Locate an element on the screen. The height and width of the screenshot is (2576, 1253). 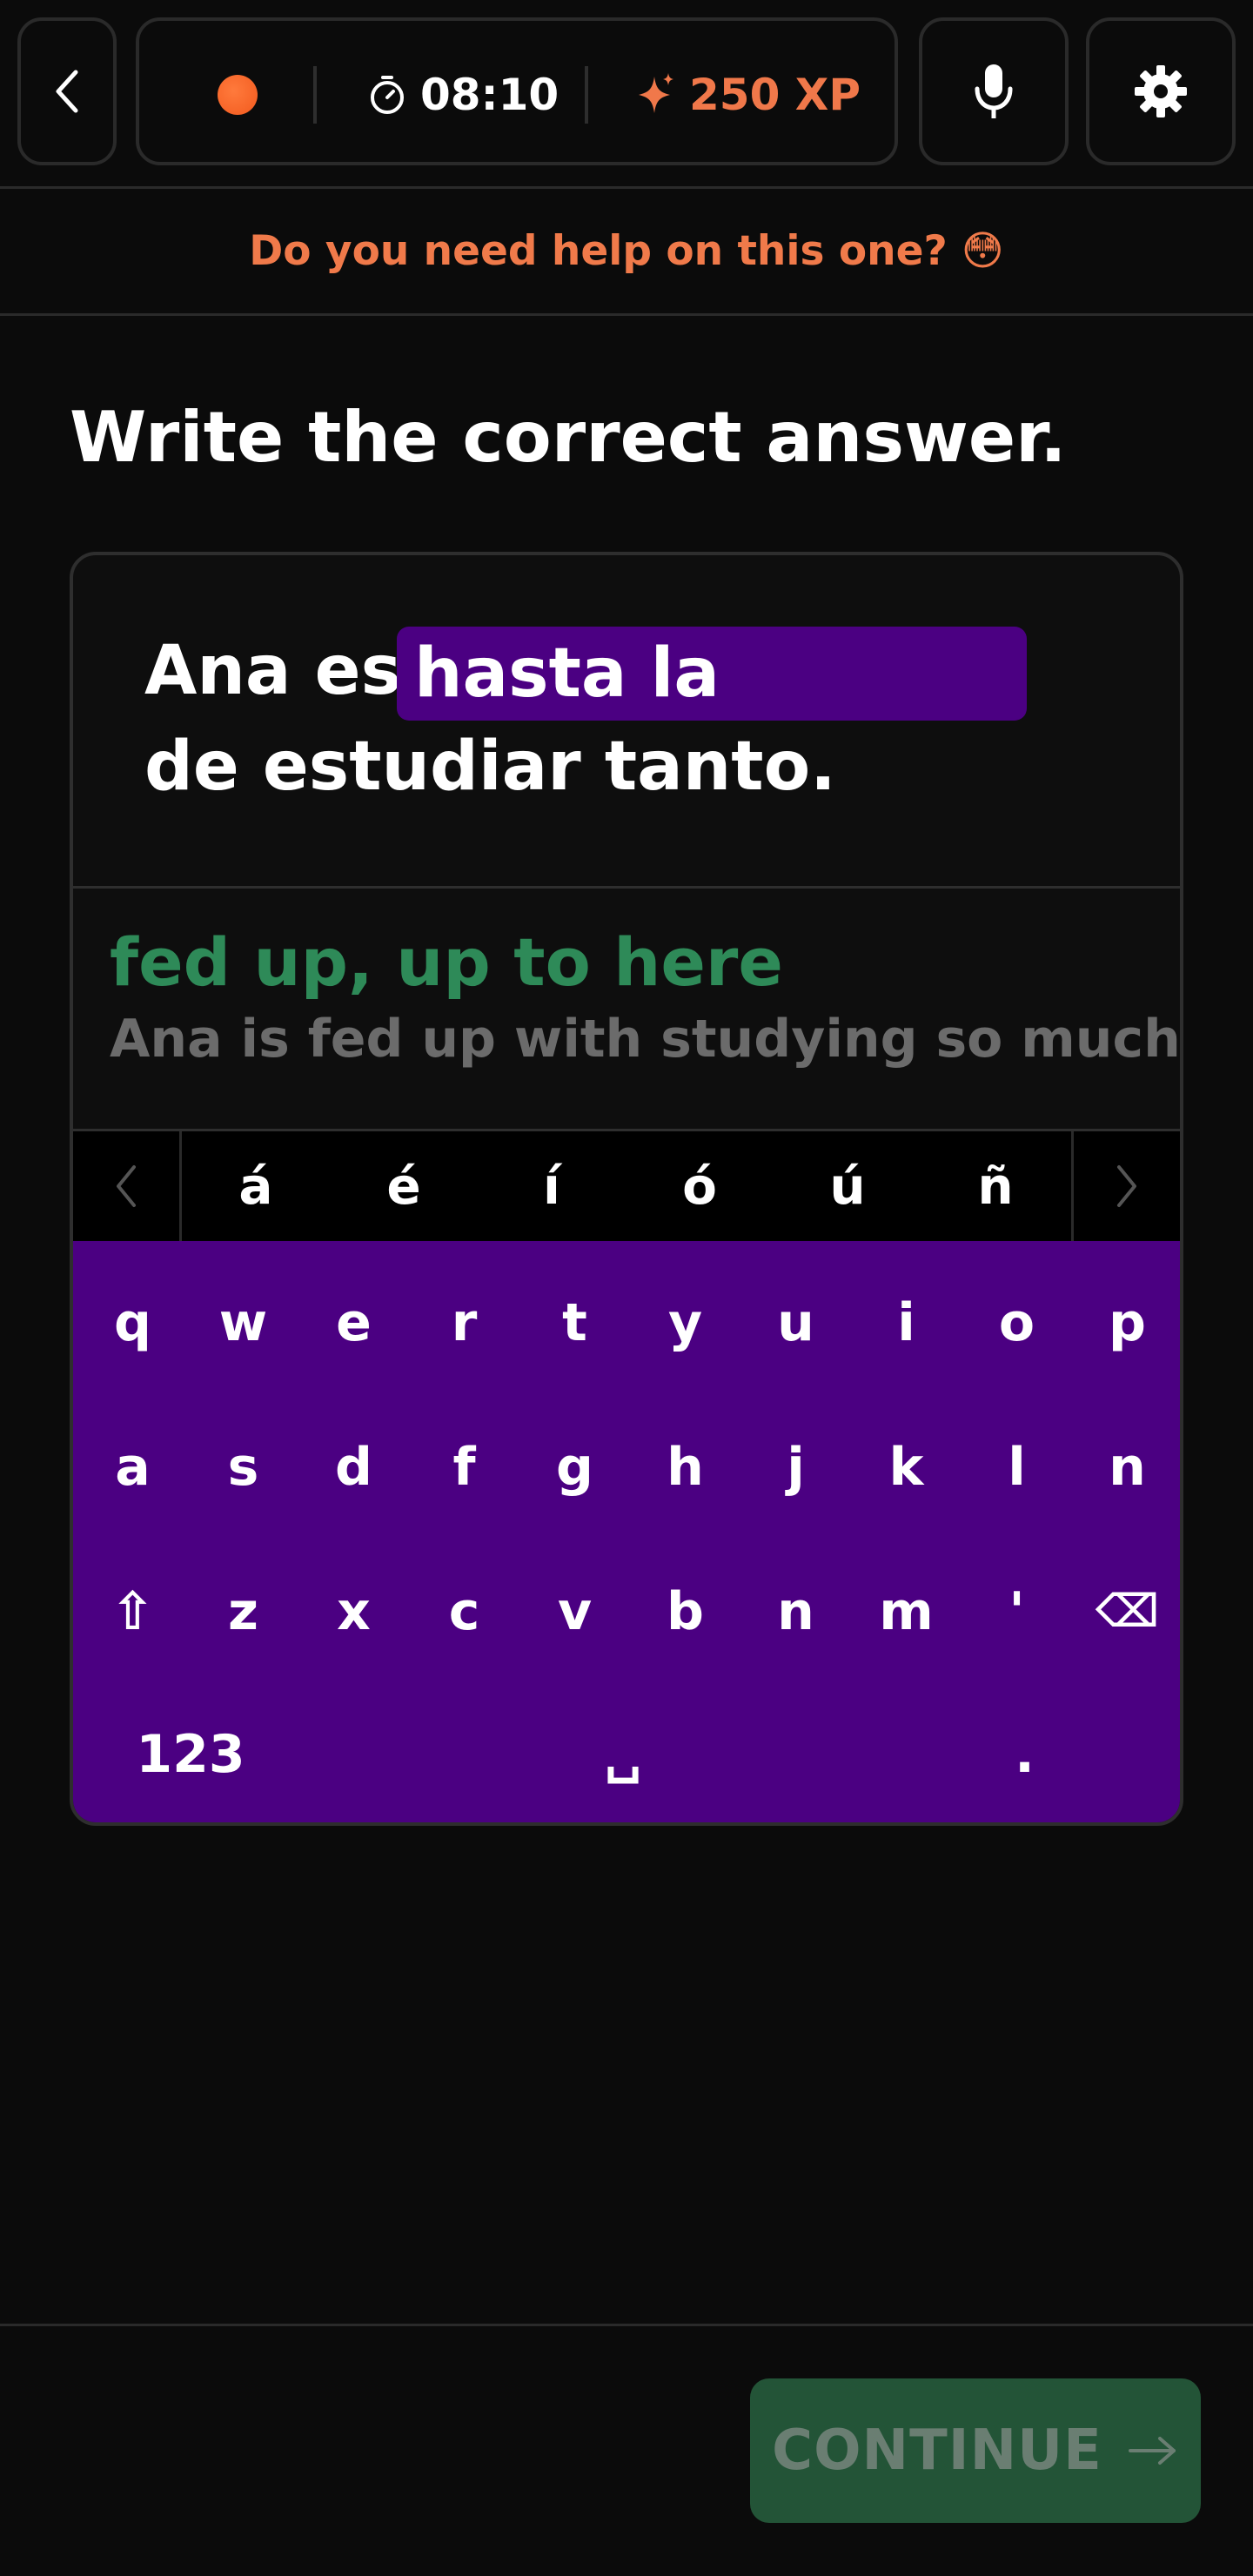
key: k is located at coordinates (906, 1467).